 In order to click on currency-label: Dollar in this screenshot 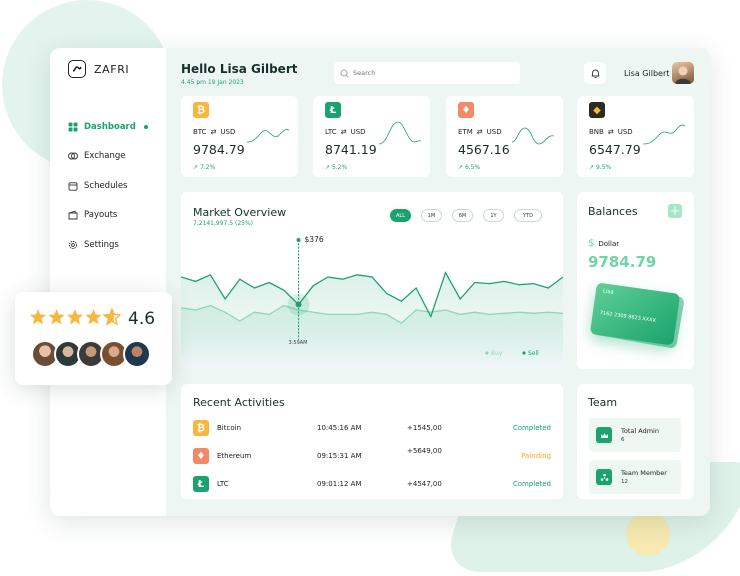, I will do `click(609, 243)`.